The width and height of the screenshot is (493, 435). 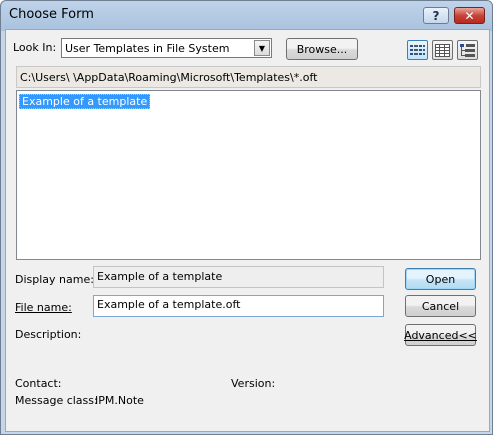 I want to click on tree-view-button, so click(x=467, y=50).